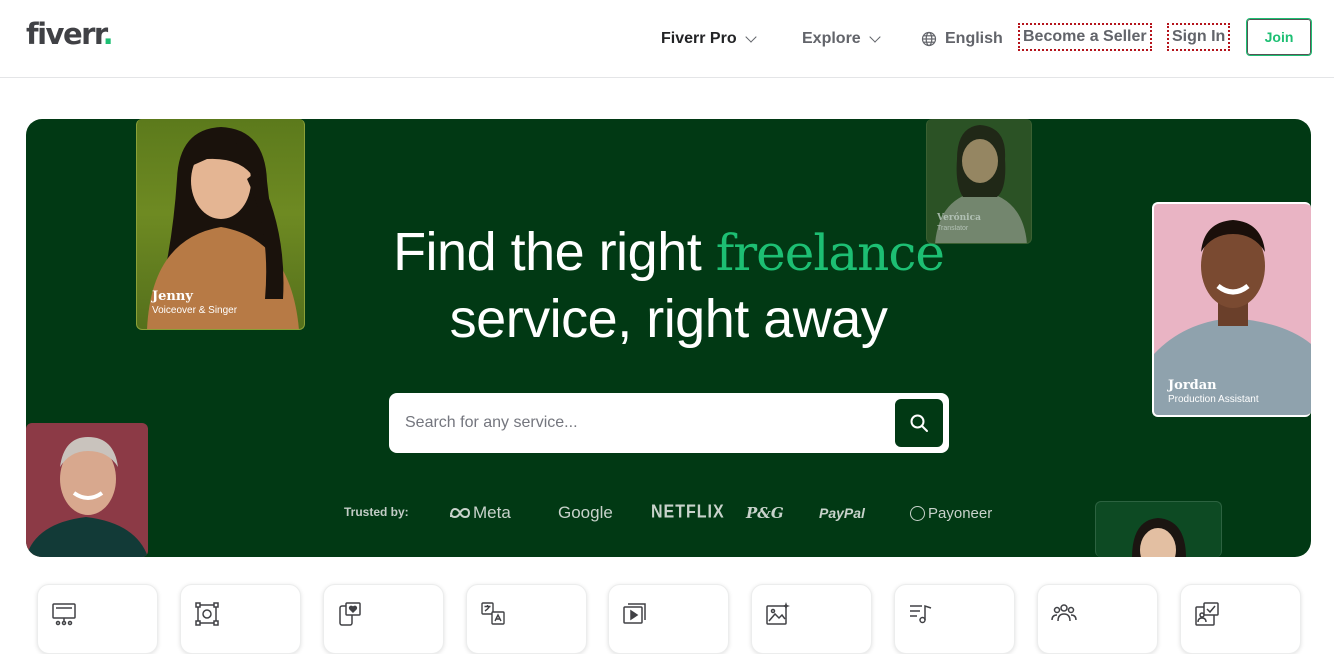  I want to click on nav-explore: Explore, so click(841, 39).